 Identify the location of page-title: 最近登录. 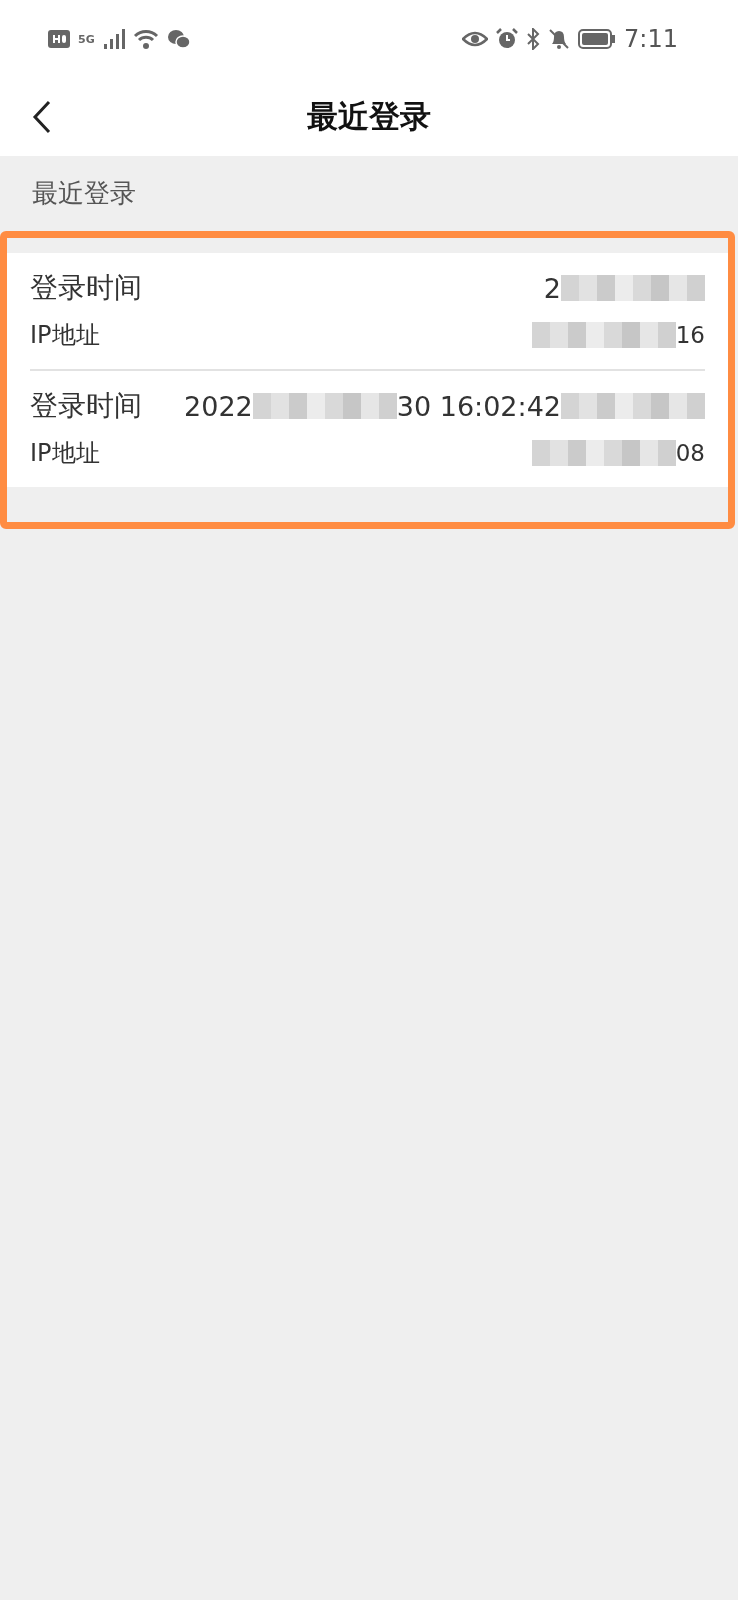
(369, 116).